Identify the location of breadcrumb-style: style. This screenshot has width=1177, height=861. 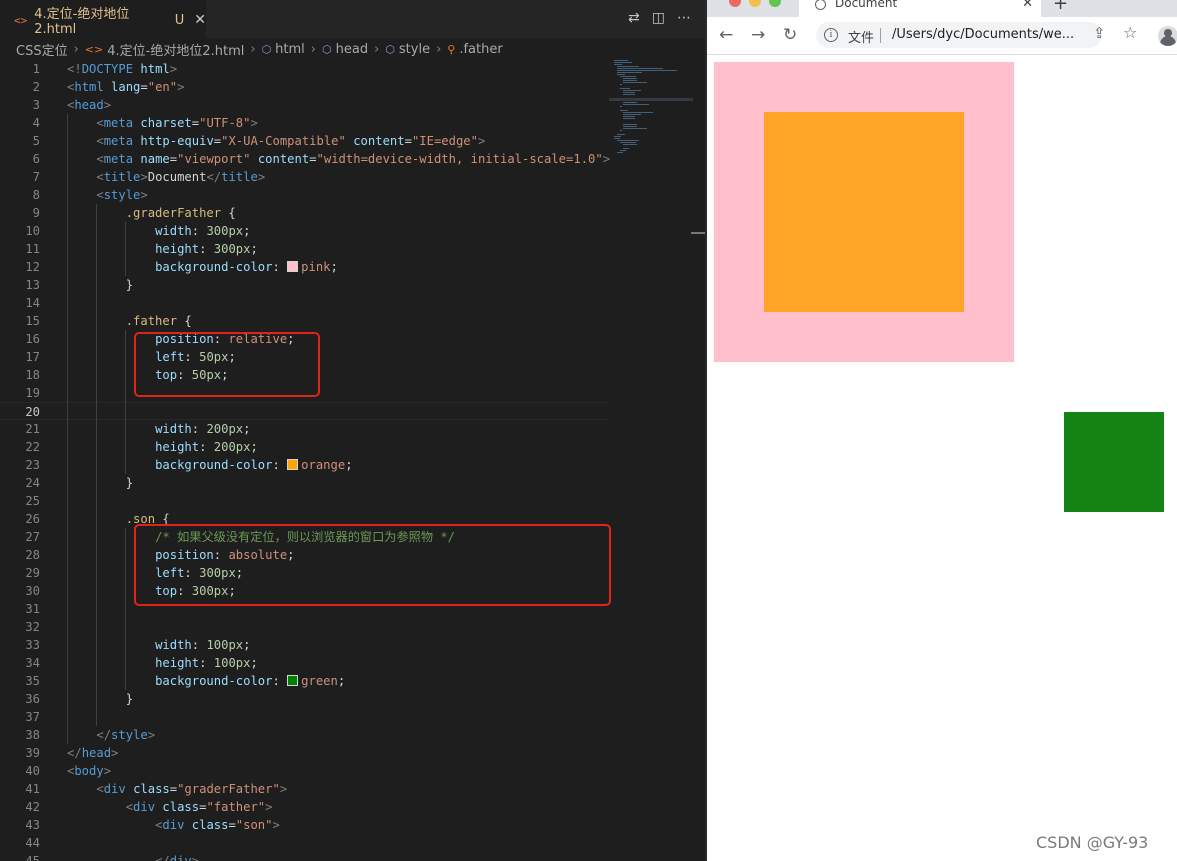
(414, 49).